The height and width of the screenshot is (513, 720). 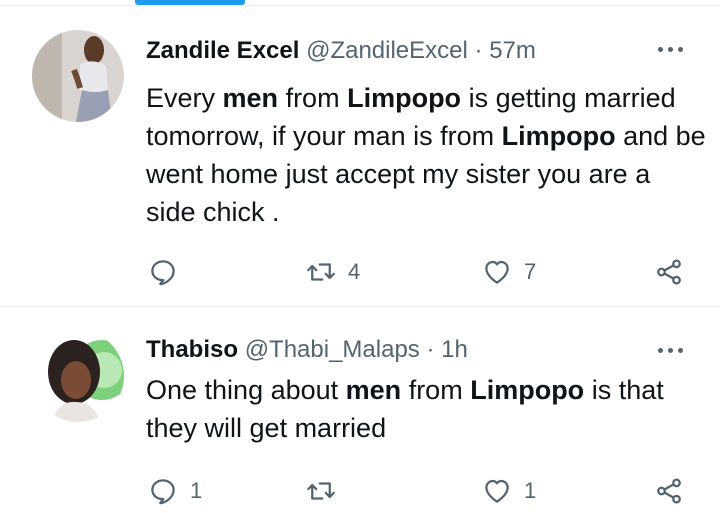 I want to click on tweet-header: Thabiso @Thabi_Malaps · 1h, so click(x=393, y=350).